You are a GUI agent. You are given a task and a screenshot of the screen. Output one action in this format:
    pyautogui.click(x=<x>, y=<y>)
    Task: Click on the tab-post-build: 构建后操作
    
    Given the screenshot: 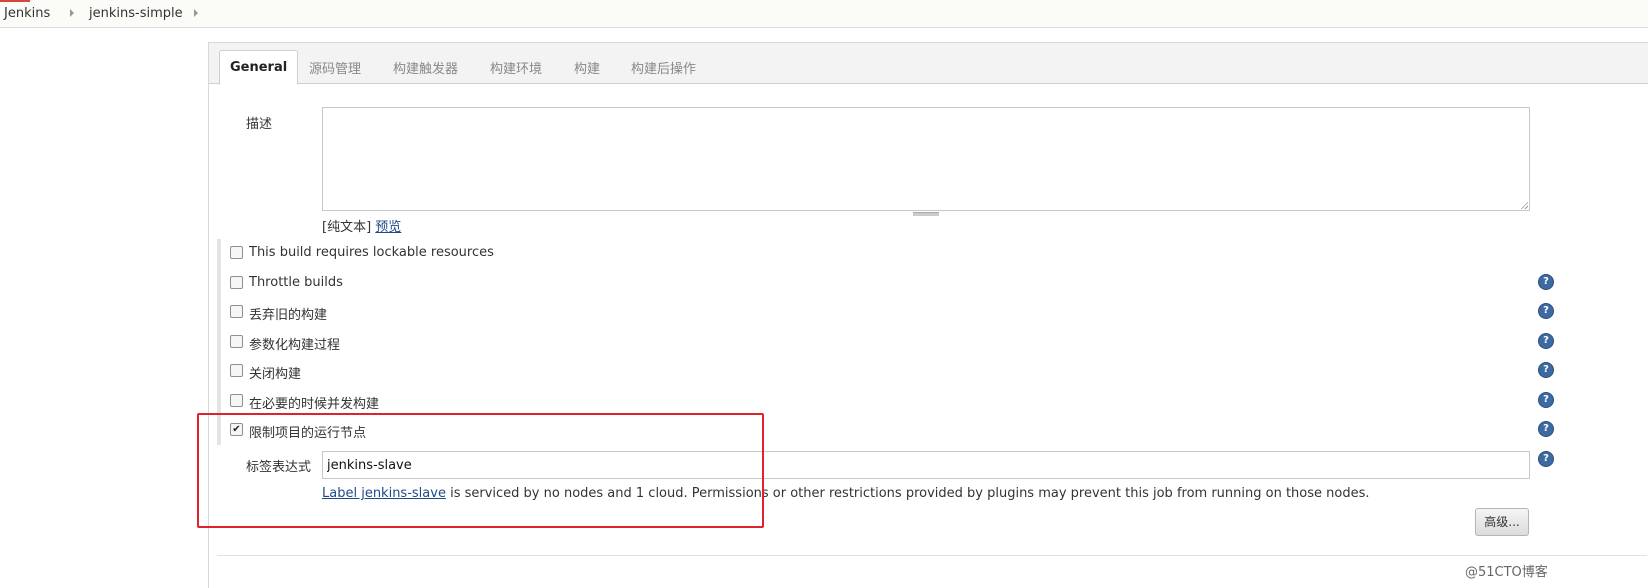 What is the action you would take?
    pyautogui.click(x=663, y=67)
    